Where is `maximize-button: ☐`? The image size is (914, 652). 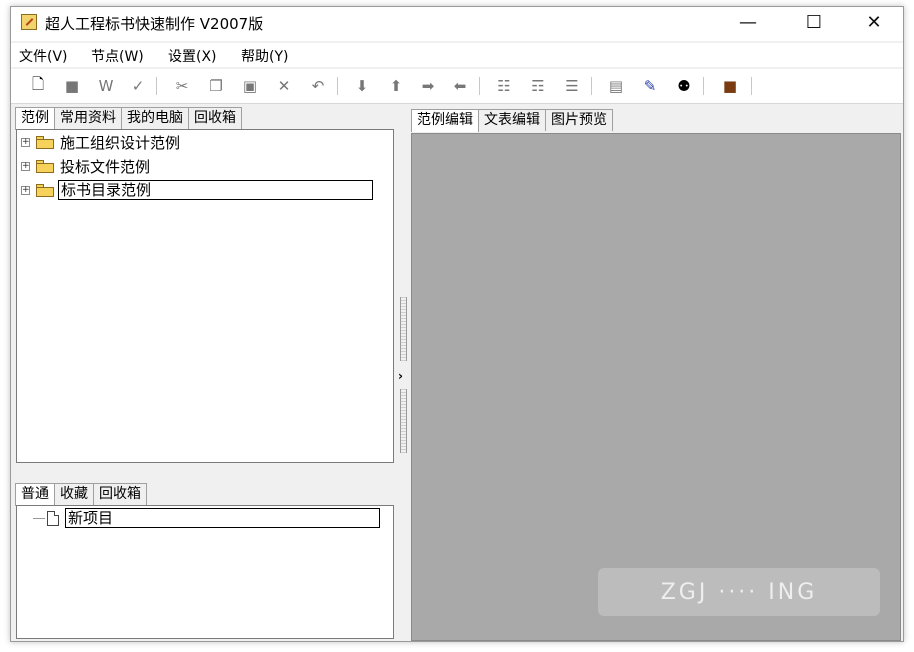
maximize-button: ☐ is located at coordinates (814, 24).